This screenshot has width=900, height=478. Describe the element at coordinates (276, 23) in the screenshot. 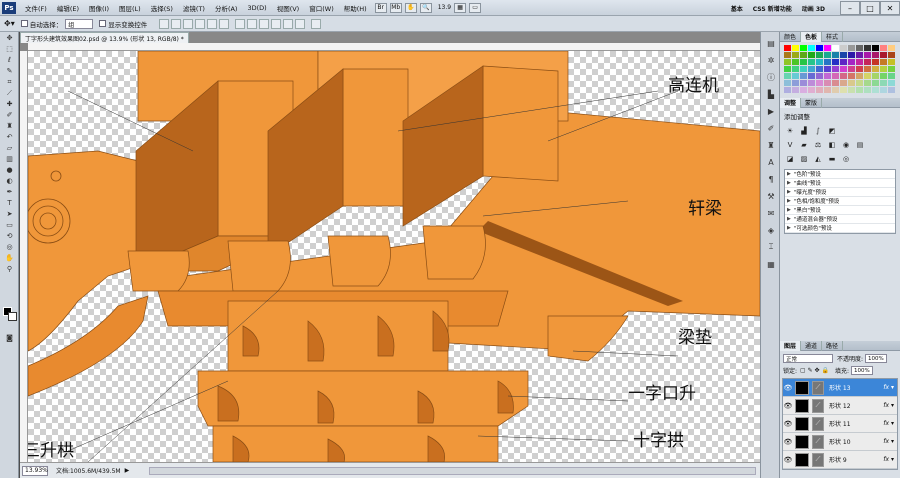

I see `distribute-left-icon` at that location.